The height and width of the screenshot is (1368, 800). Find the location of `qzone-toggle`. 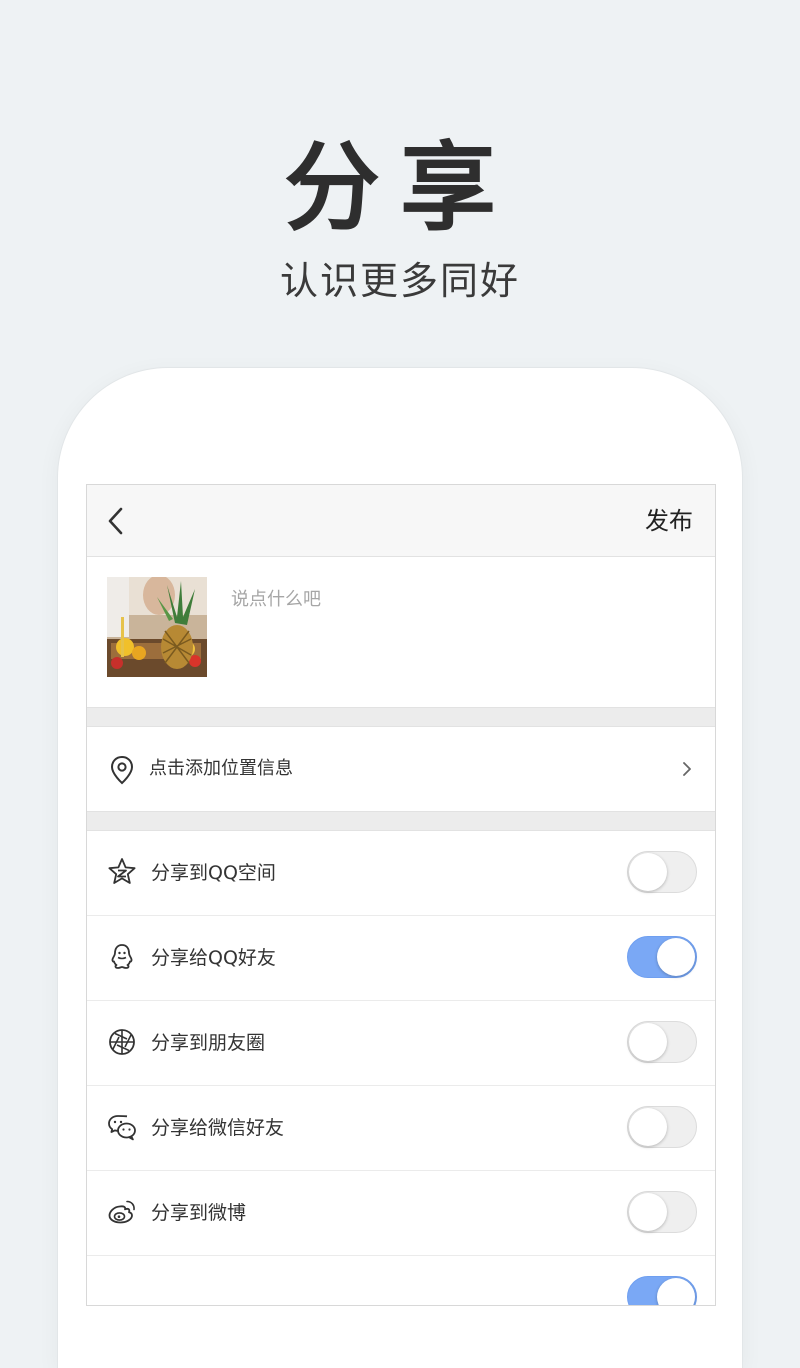

qzone-toggle is located at coordinates (662, 872).